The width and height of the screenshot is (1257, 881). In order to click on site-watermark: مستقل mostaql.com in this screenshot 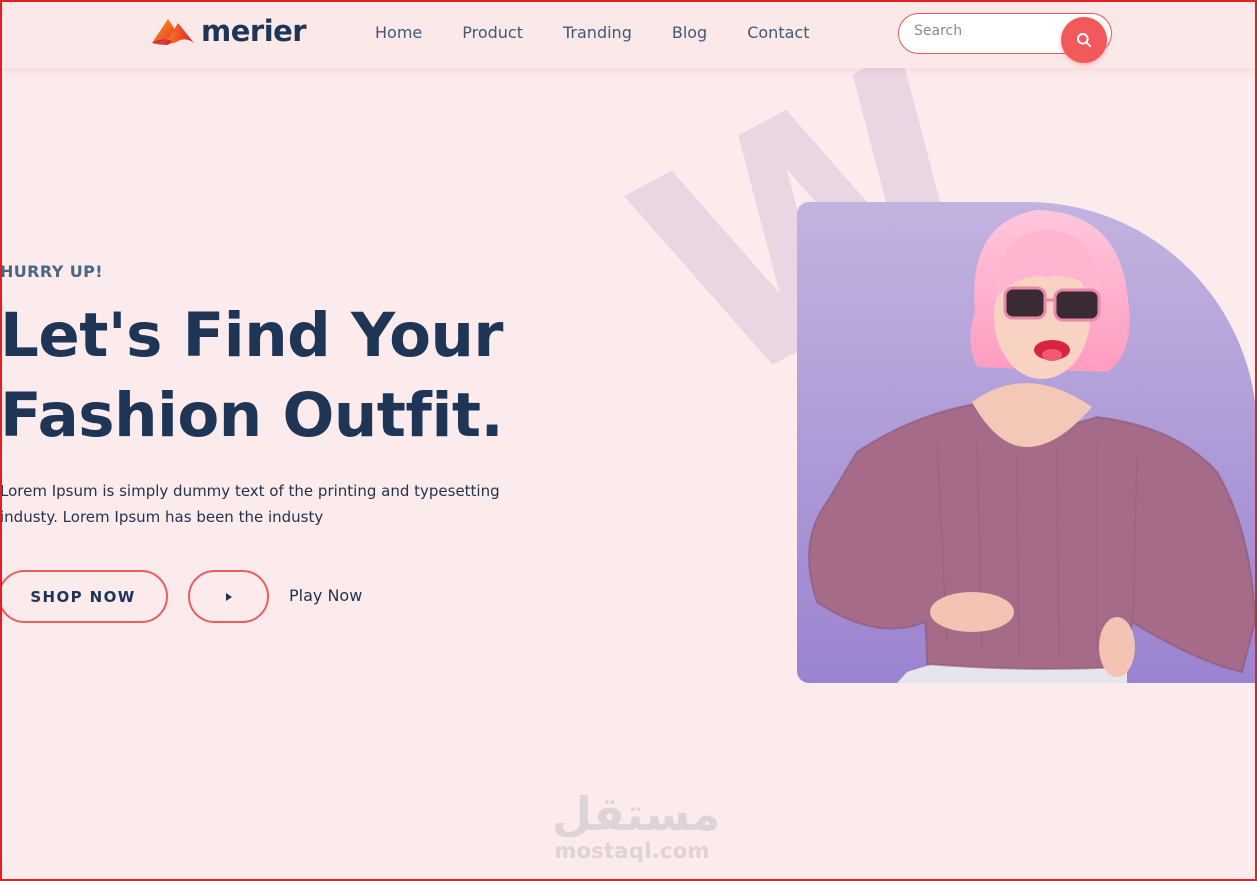, I will do `click(636, 825)`.